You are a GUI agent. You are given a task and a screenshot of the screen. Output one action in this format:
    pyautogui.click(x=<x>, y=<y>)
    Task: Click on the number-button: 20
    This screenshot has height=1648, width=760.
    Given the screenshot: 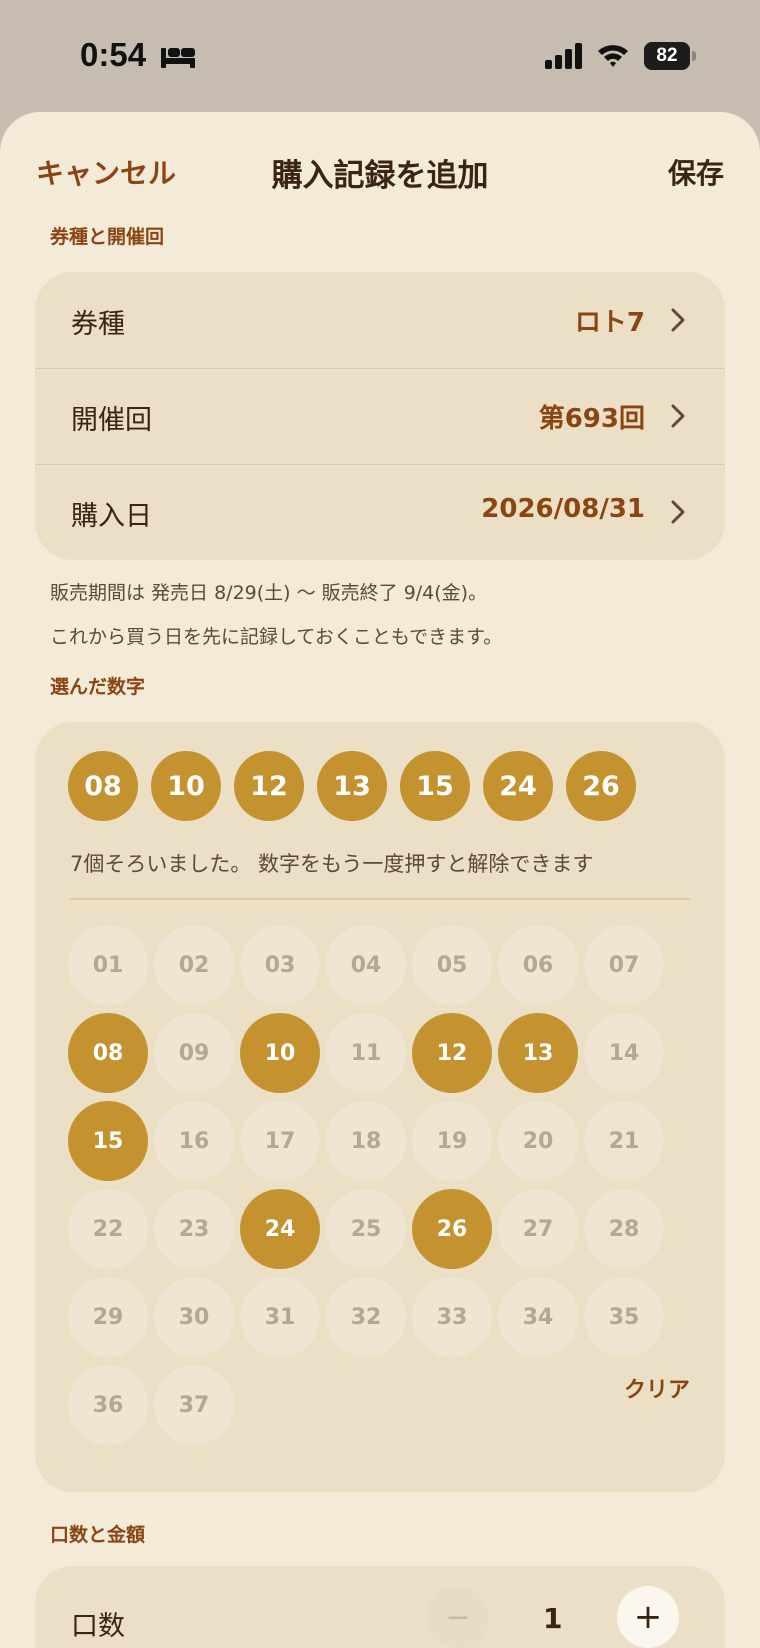 What is the action you would take?
    pyautogui.click(x=538, y=1141)
    